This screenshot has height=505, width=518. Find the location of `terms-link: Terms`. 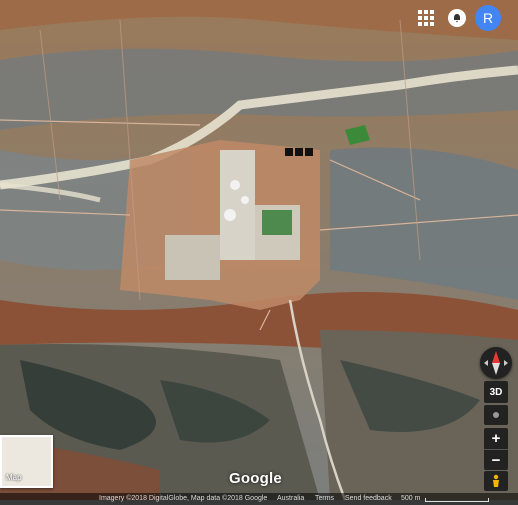

terms-link: Terms is located at coordinates (324, 498).